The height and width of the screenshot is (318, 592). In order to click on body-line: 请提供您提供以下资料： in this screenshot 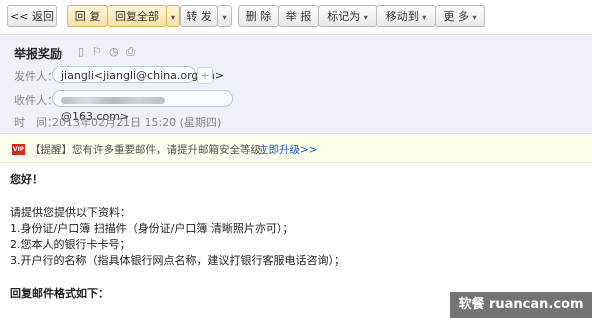, I will do `click(70, 212)`.